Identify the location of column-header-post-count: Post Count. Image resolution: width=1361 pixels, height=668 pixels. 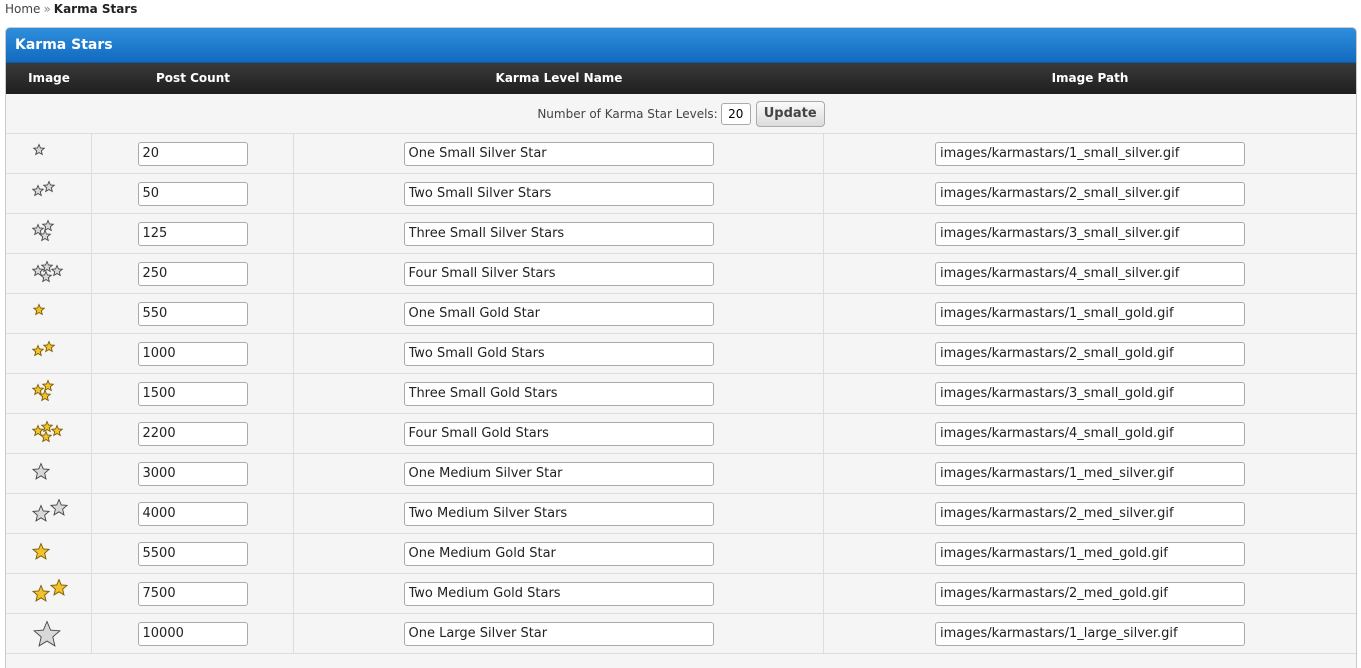
(193, 78).